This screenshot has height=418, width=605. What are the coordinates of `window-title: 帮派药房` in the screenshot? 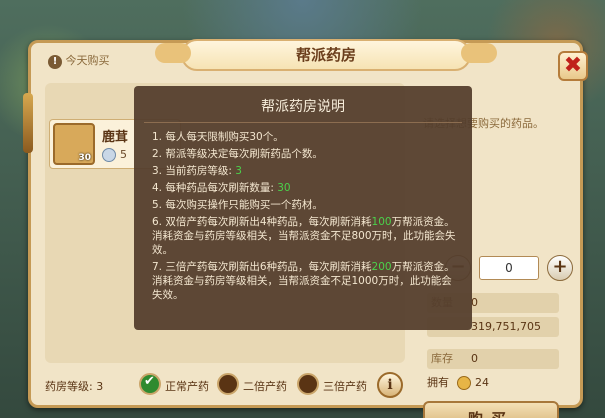 It's located at (325, 55).